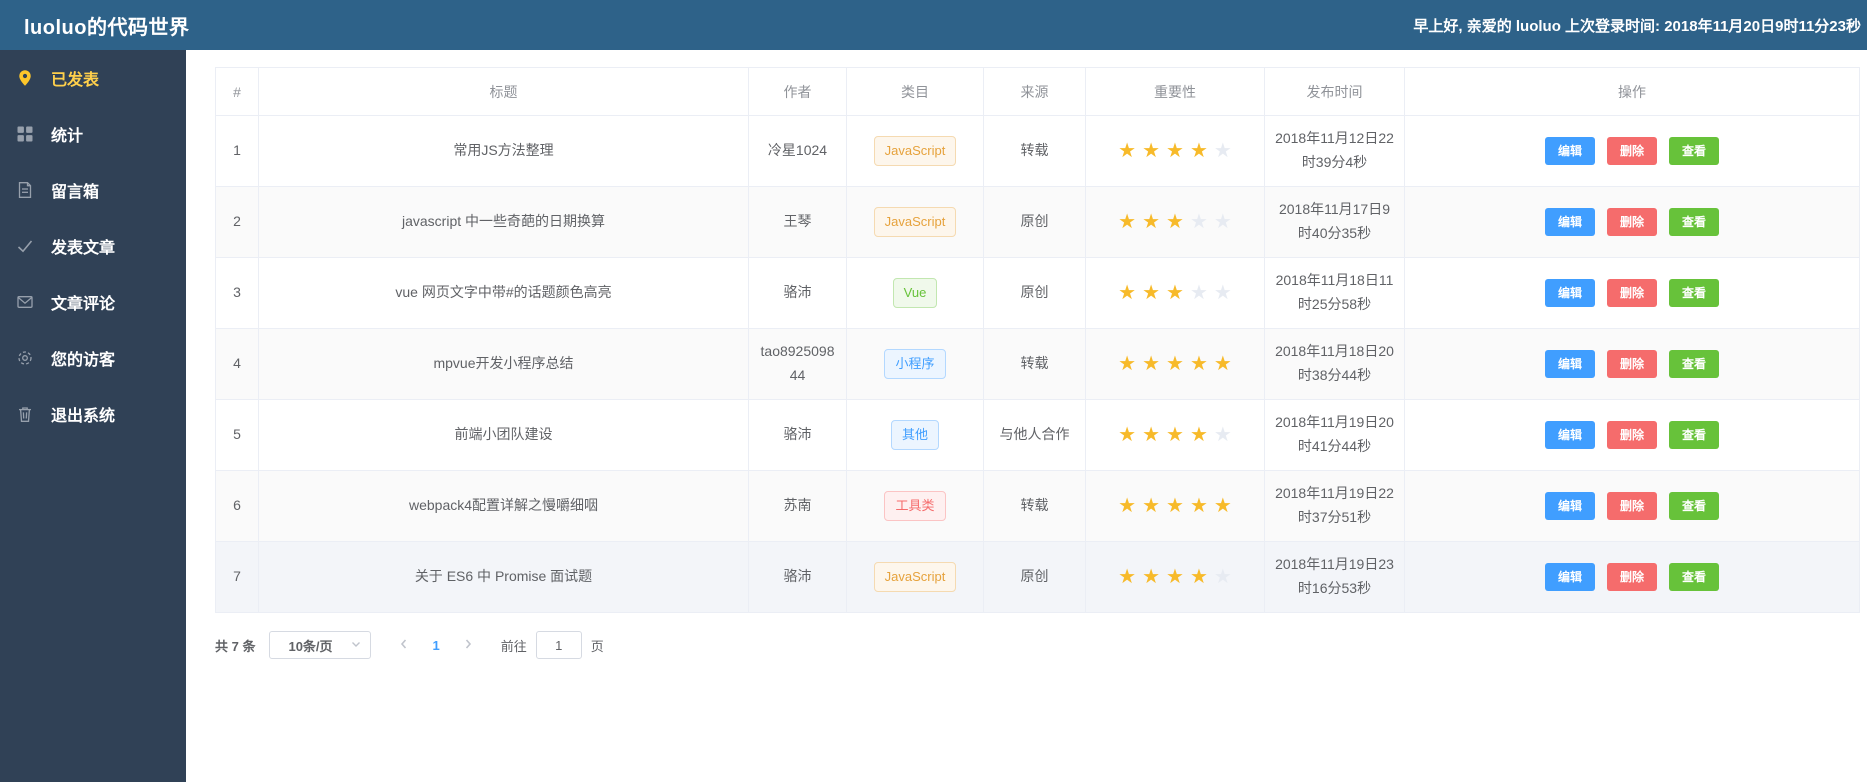  What do you see at coordinates (235, 646) in the screenshot?
I see `total-count: 共 7 条` at bounding box center [235, 646].